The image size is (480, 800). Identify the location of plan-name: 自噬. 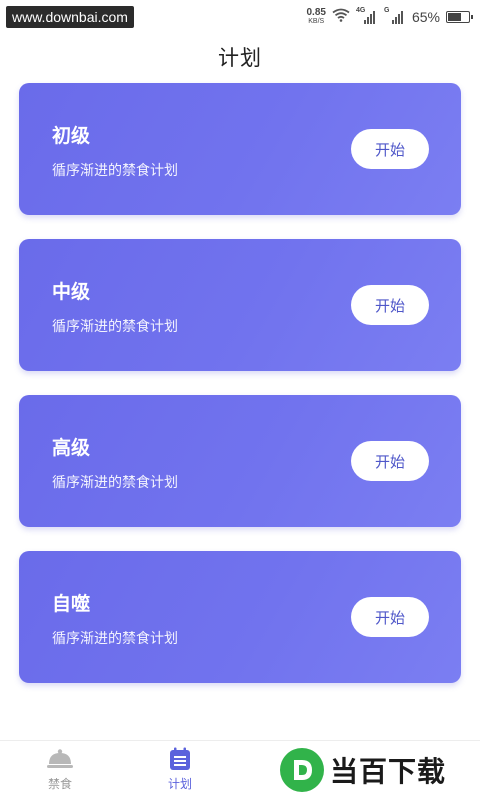
(71, 604).